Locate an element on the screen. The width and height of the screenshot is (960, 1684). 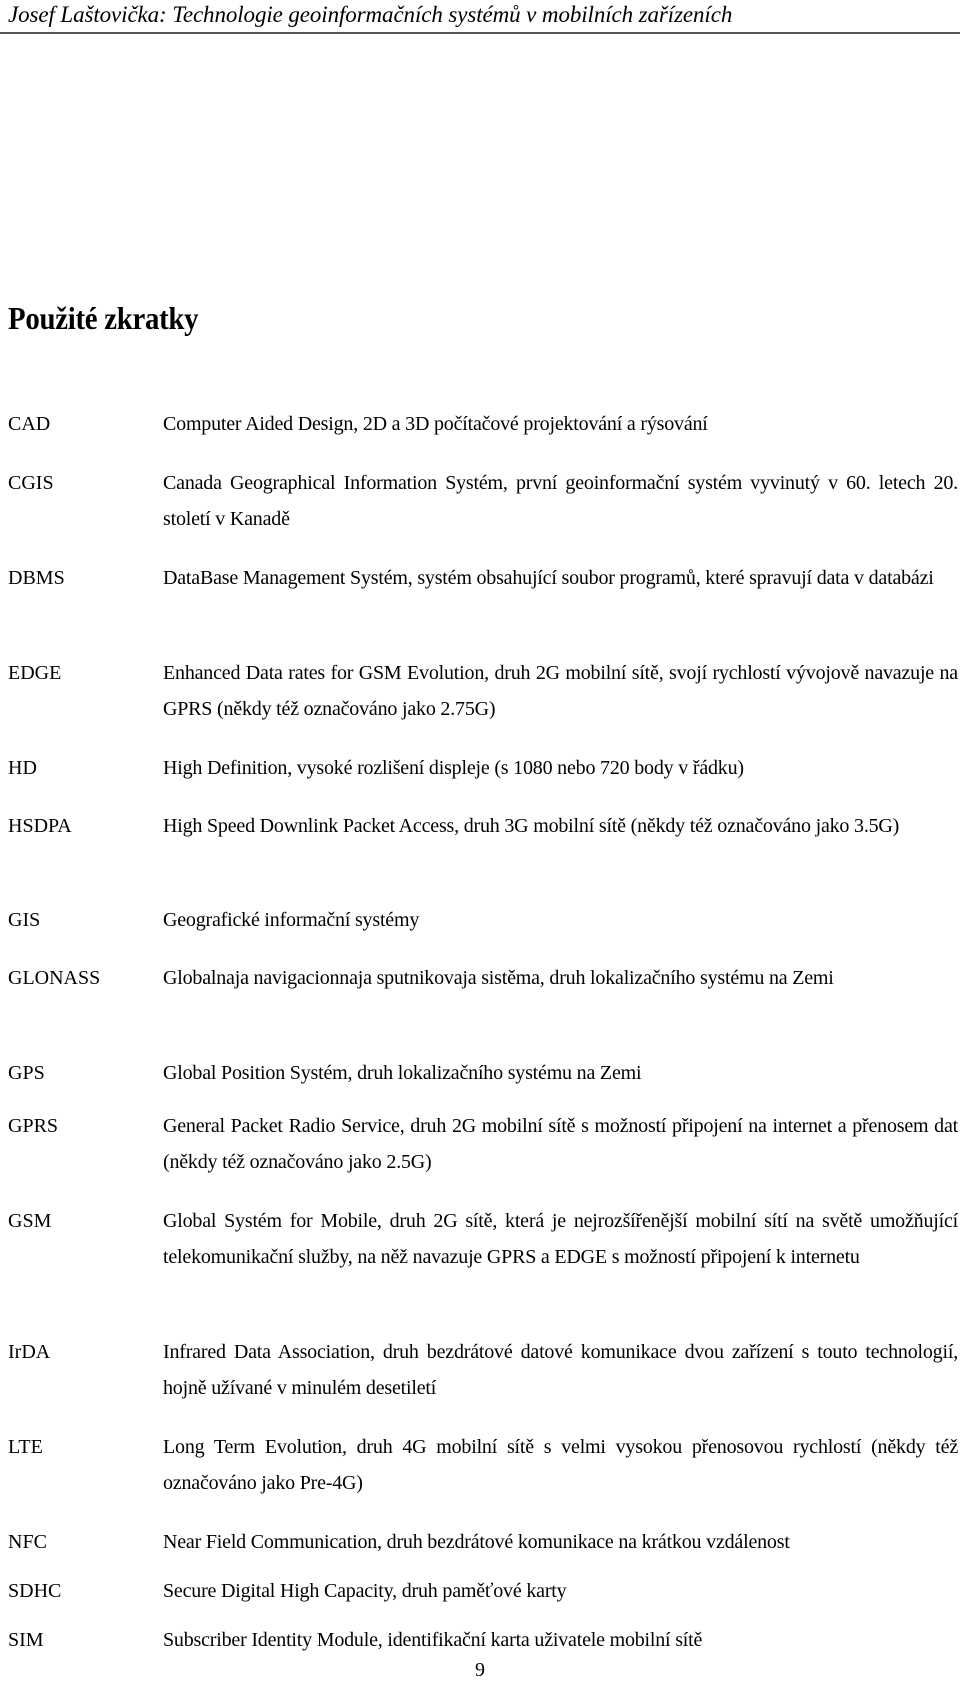
abbreviation-term: DBMS is located at coordinates (36, 578).